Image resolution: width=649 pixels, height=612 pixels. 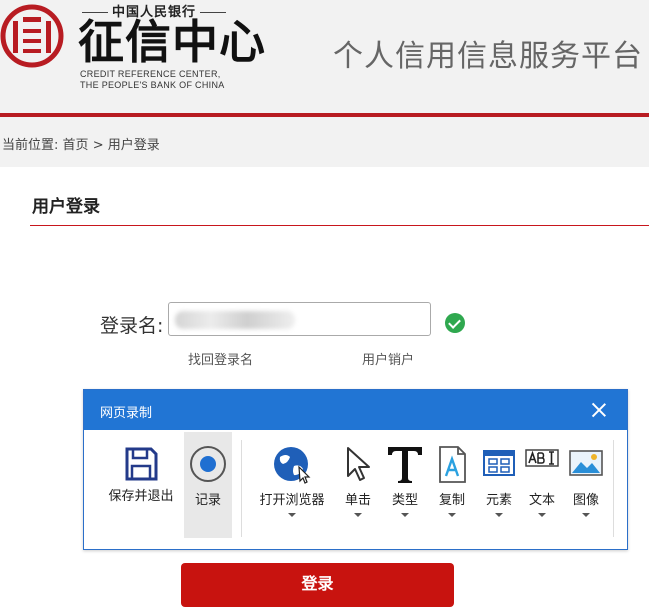 I want to click on tool-label: 复制, so click(x=451, y=500).